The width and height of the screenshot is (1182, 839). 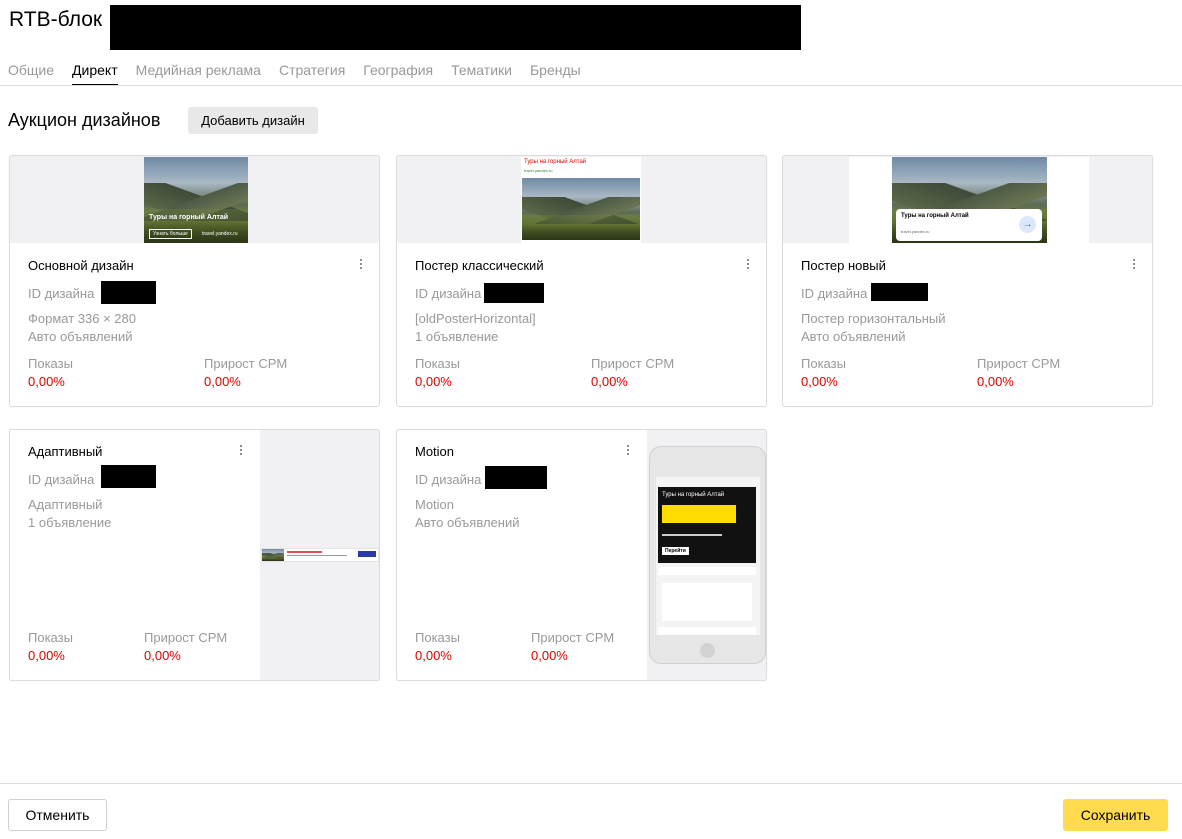 I want to click on design-preview-image: Туры на горный Алтай travel.yandex.ru →, so click(x=969, y=200).